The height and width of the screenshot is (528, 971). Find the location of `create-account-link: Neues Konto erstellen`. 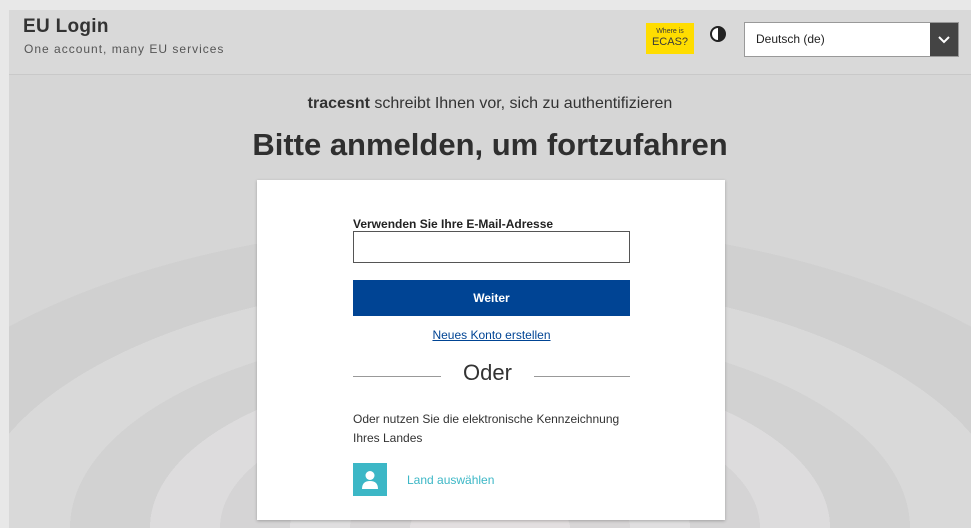

create-account-link: Neues Konto erstellen is located at coordinates (491, 335).